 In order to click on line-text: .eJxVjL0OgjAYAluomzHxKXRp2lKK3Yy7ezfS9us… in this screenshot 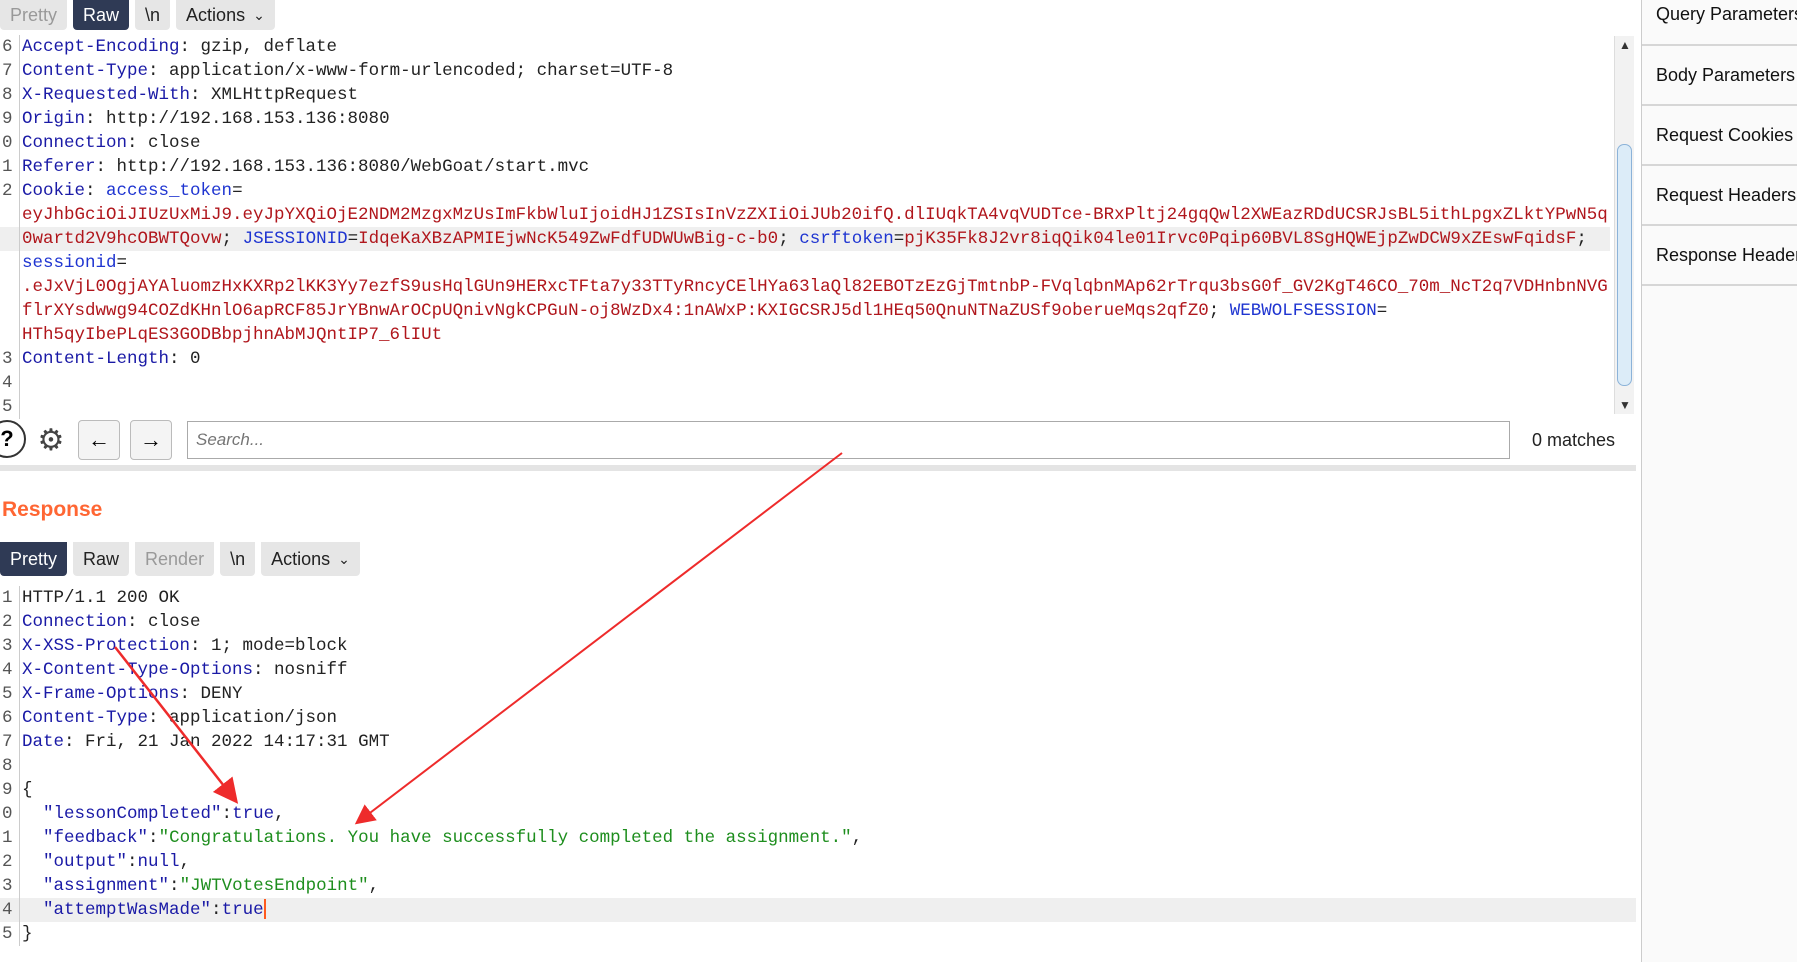, I will do `click(814, 287)`.